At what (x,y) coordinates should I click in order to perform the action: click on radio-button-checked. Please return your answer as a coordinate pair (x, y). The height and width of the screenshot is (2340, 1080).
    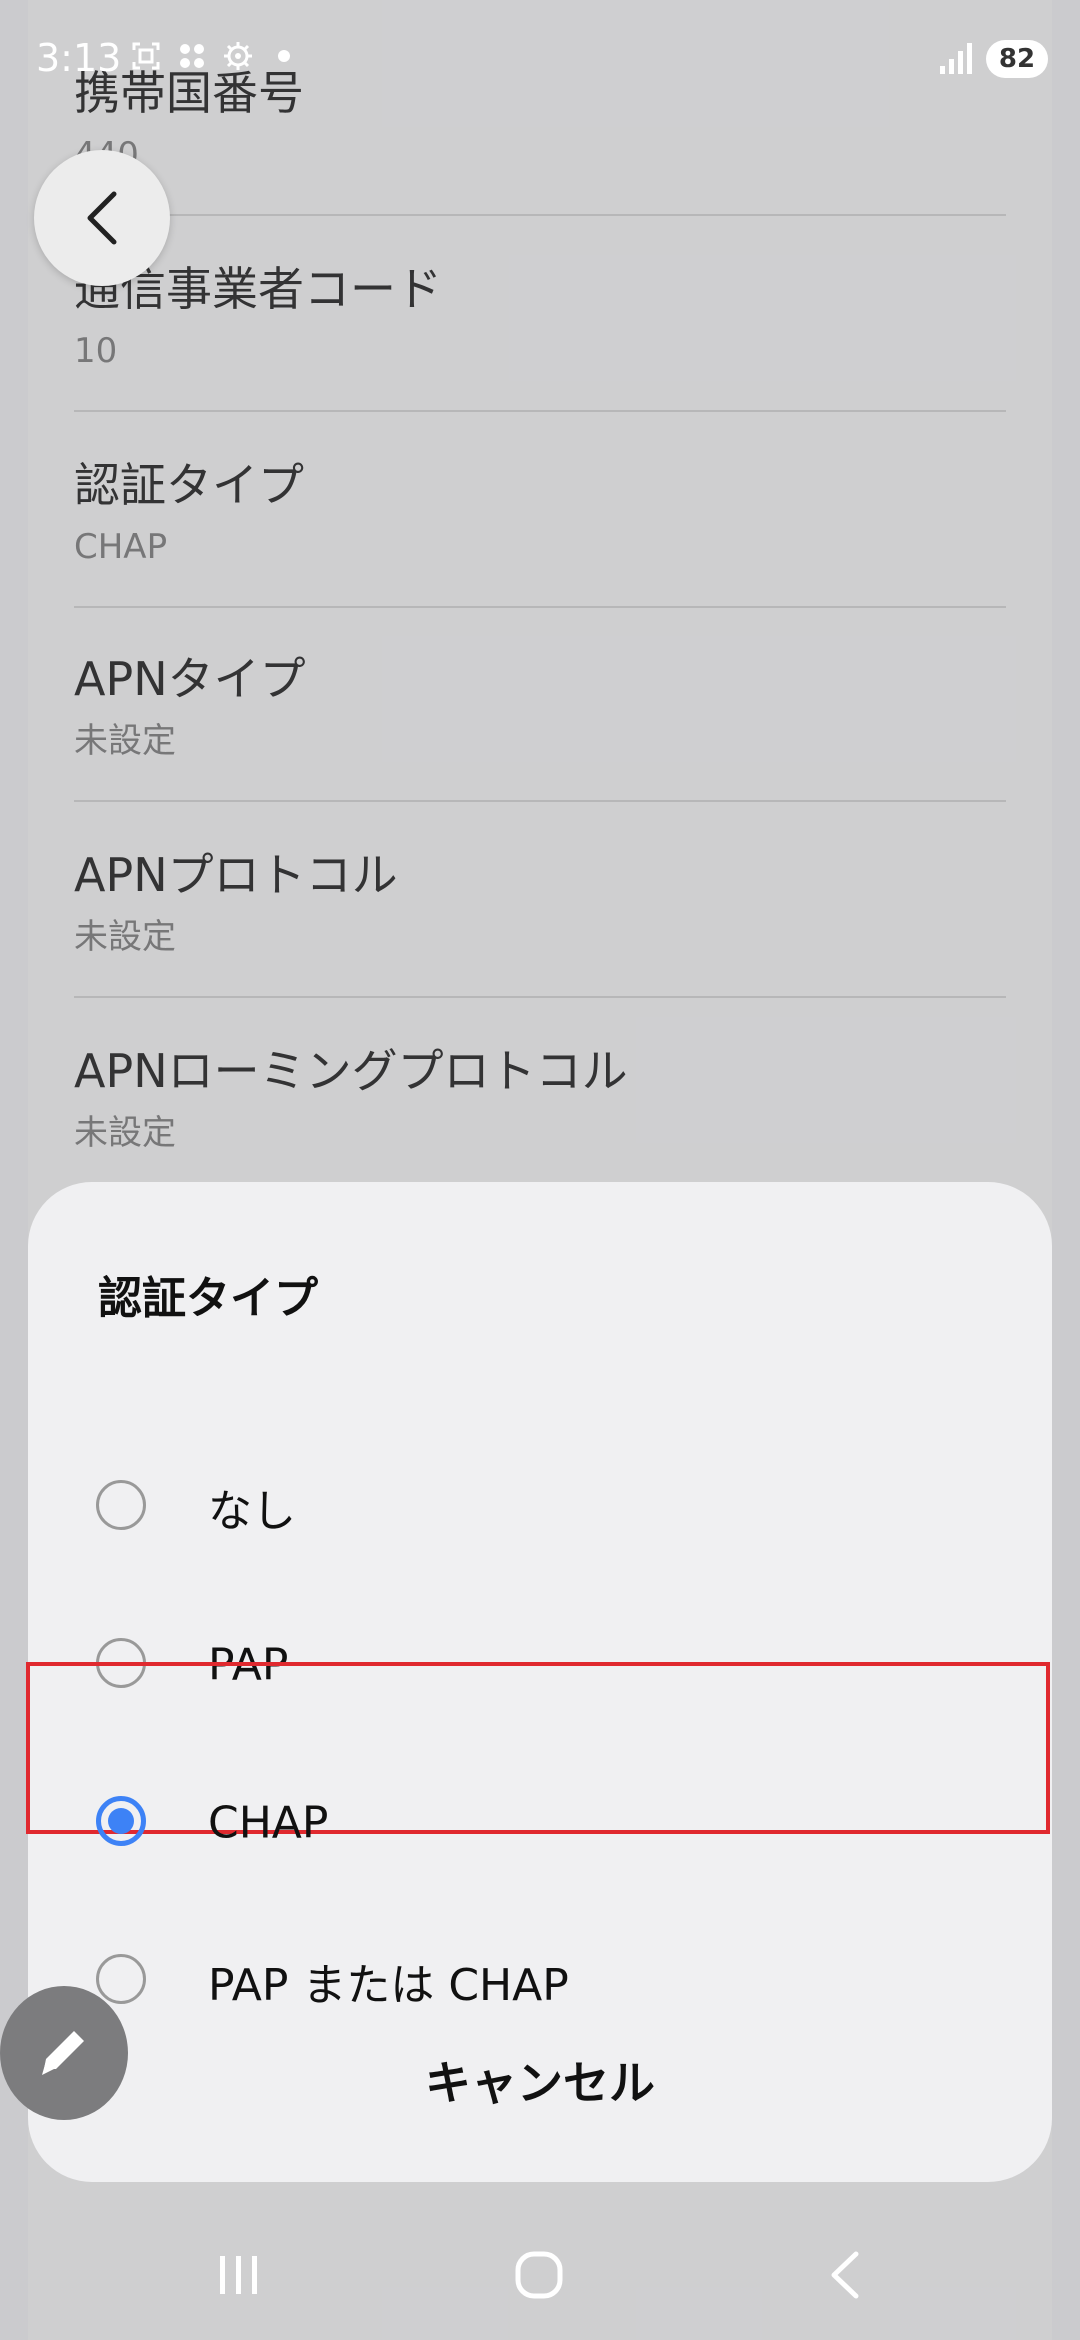
    Looking at the image, I should click on (121, 1821).